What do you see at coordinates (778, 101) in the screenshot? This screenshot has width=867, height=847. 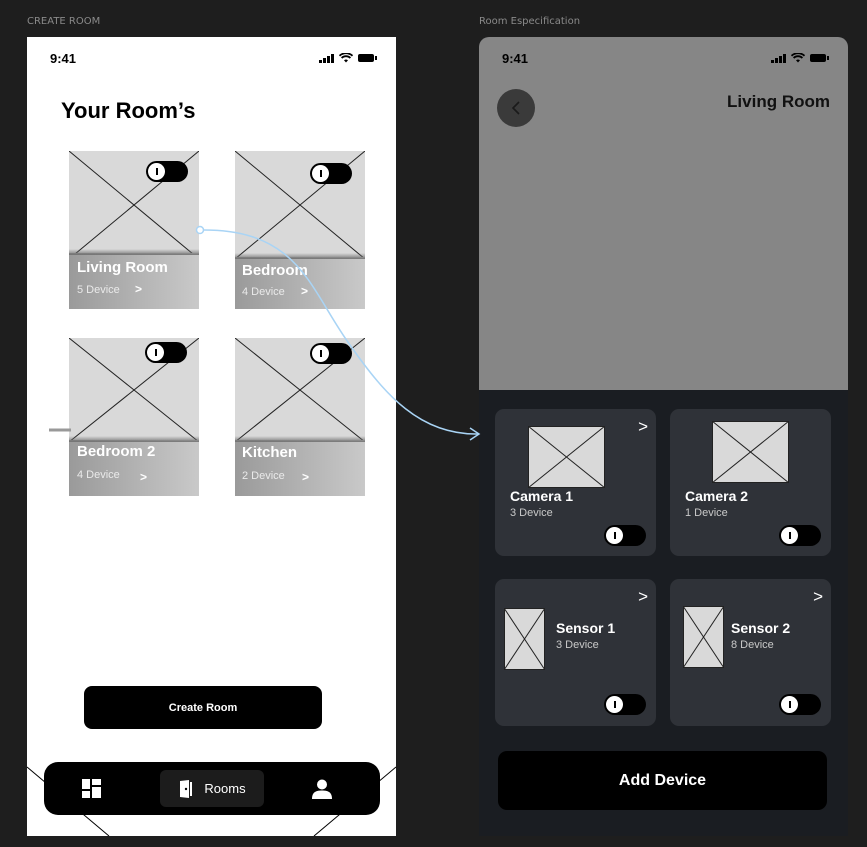 I see `room-title: Living Room` at bounding box center [778, 101].